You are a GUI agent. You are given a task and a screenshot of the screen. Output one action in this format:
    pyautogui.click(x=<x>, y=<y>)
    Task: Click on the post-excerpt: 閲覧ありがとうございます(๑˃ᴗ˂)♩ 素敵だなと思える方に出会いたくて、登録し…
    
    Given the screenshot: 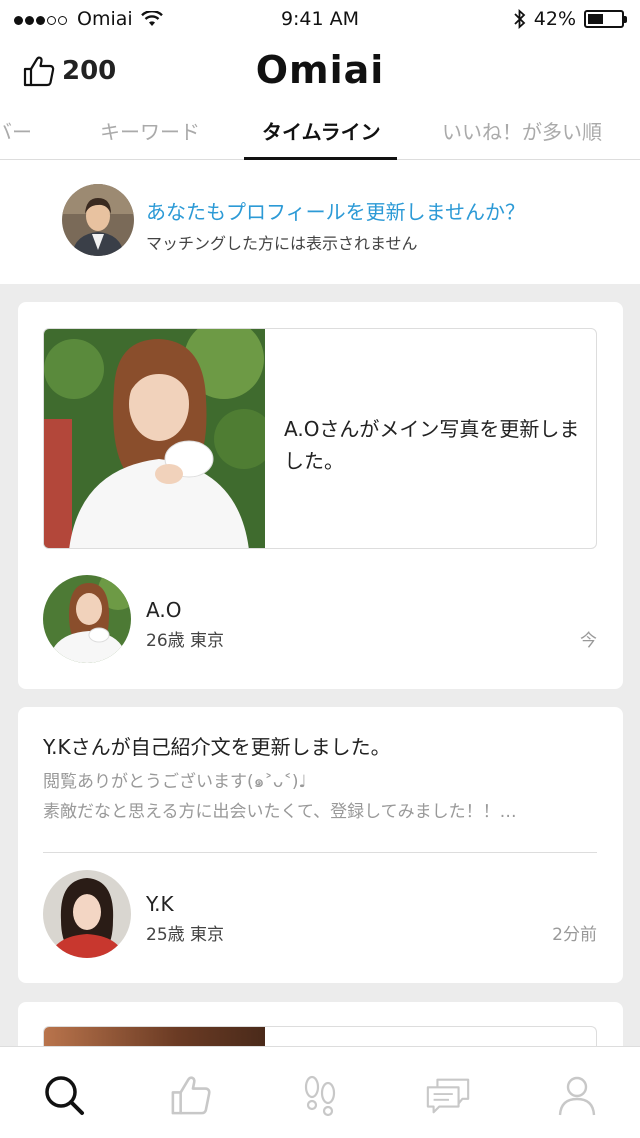 What is the action you would take?
    pyautogui.click(x=323, y=797)
    